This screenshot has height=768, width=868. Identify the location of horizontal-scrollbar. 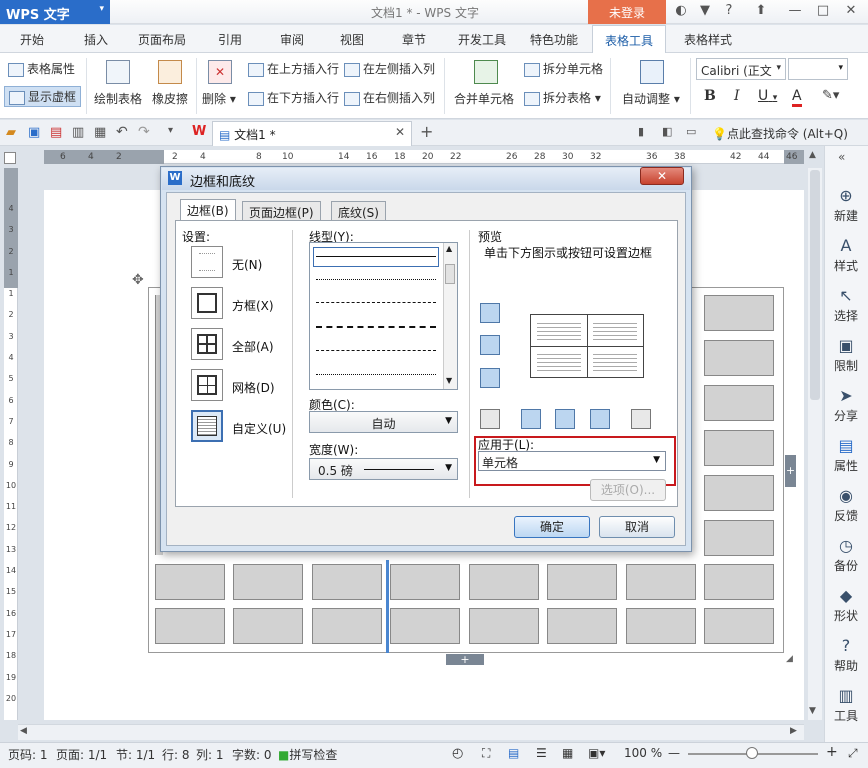
(411, 732).